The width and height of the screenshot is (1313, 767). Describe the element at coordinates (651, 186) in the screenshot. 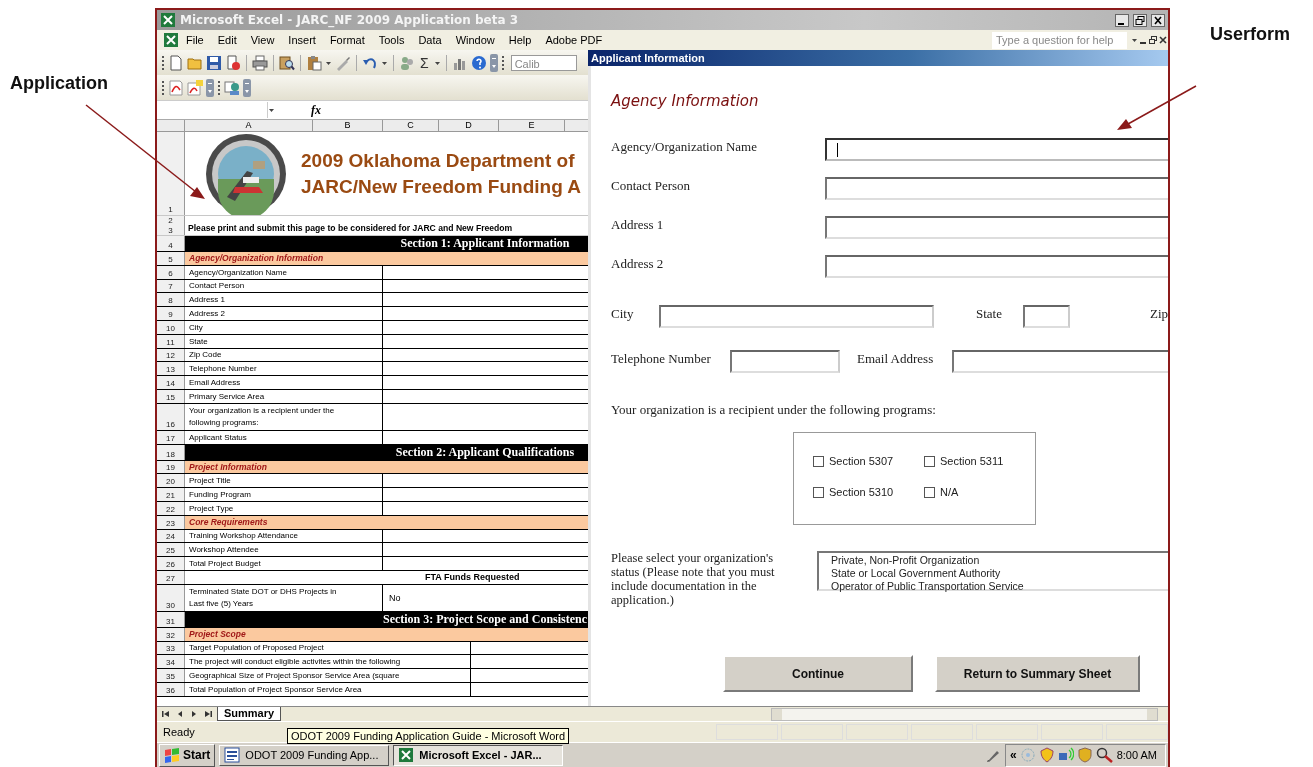

I see `field-label: Contact Person` at that location.